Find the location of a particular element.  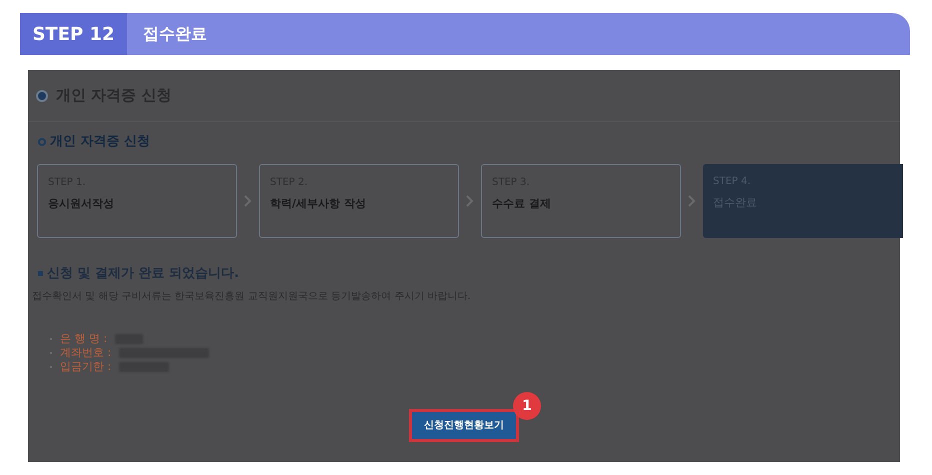

step-badge: 1 is located at coordinates (527, 406).